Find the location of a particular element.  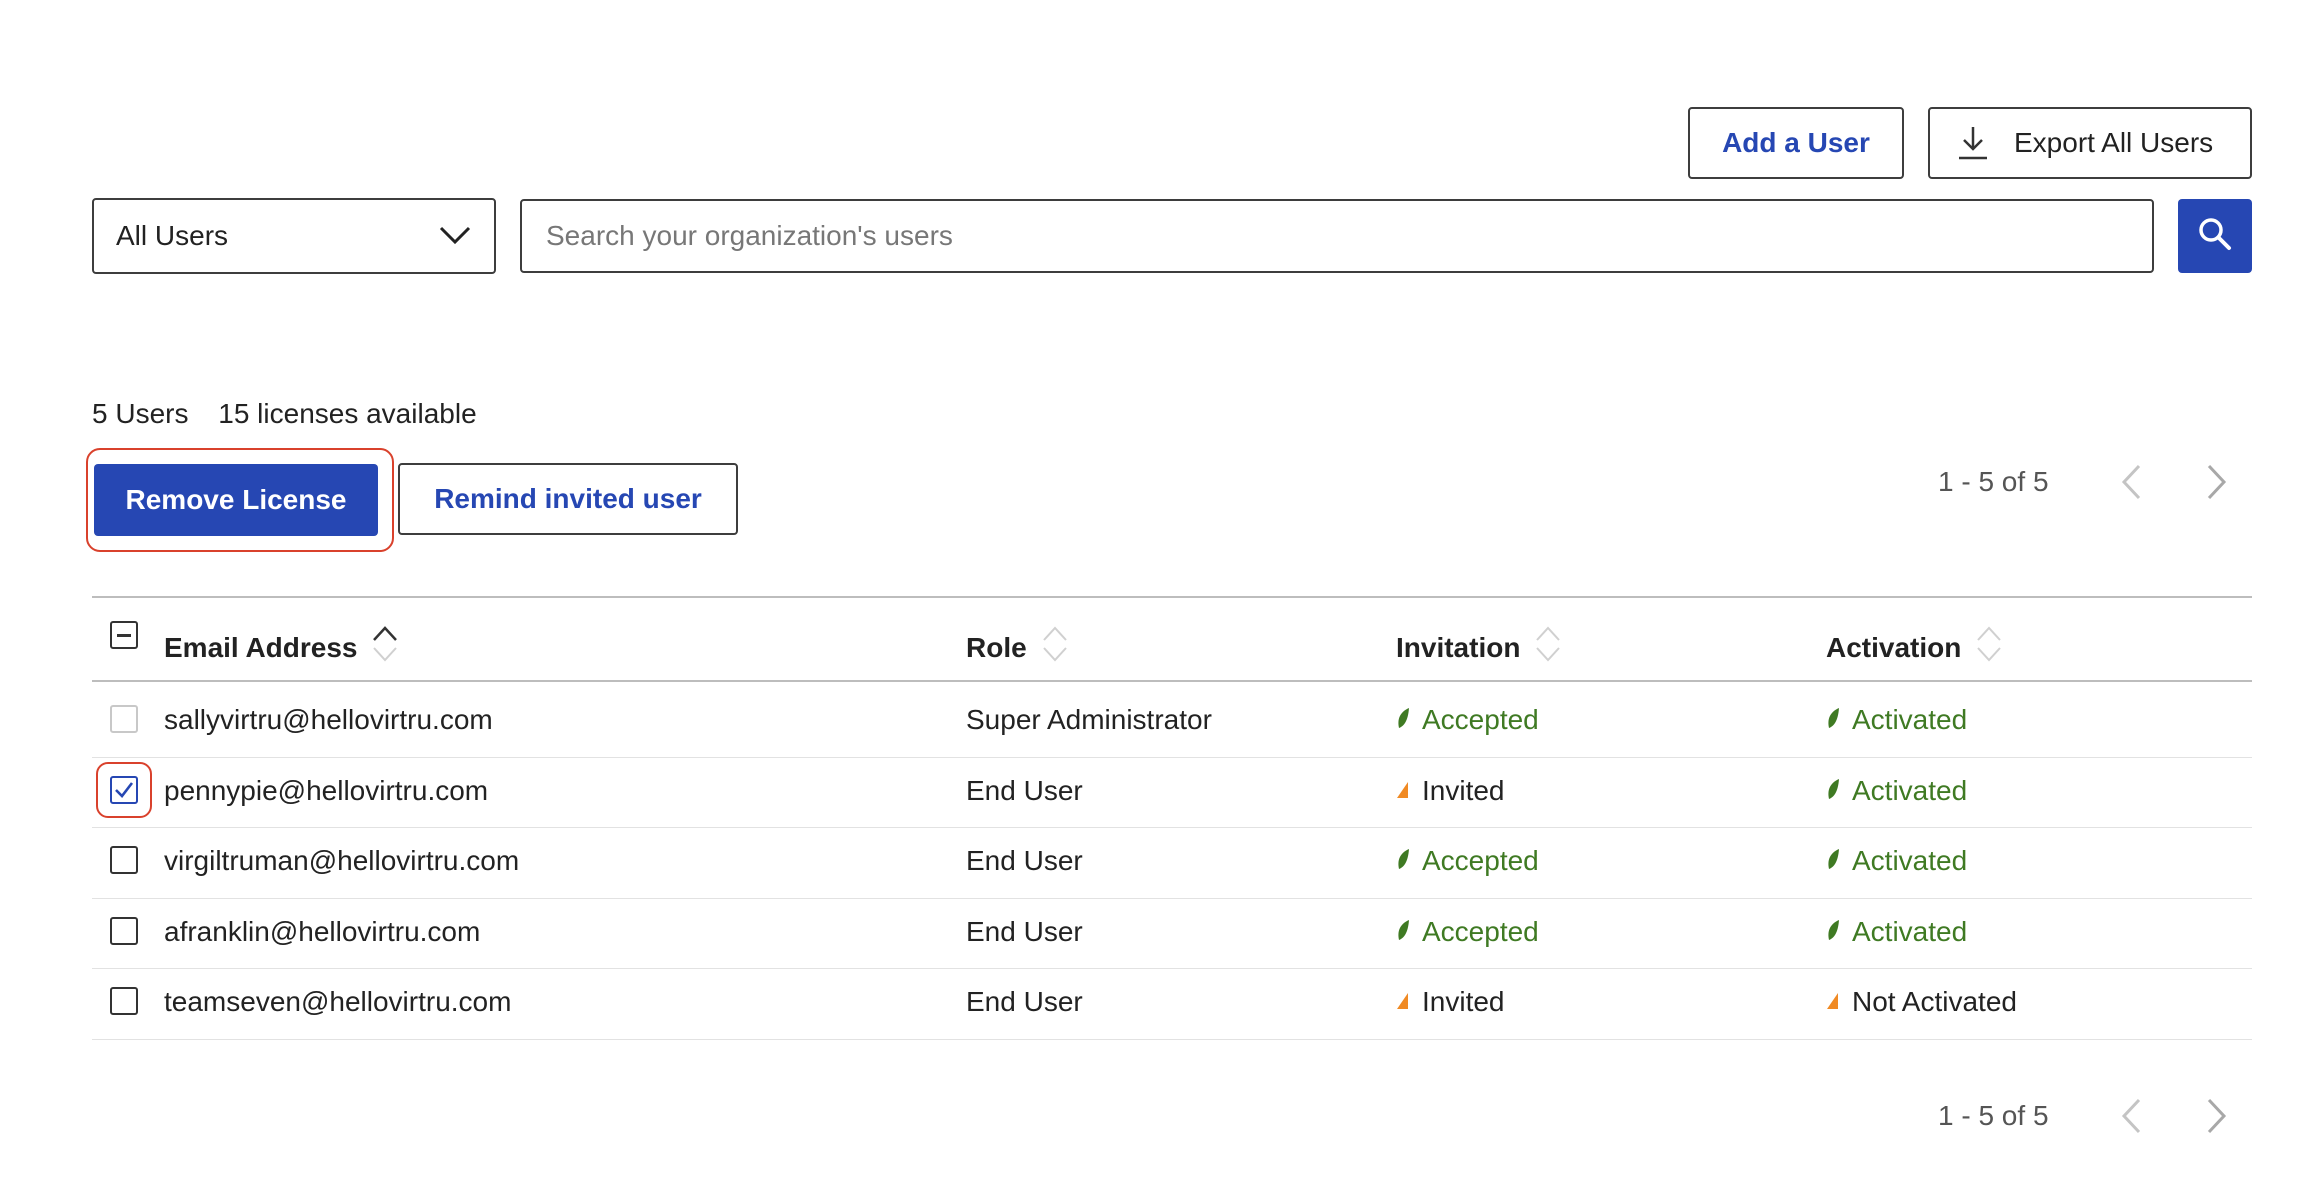

row-activation-status: Not Activated is located at coordinates (1921, 1002).